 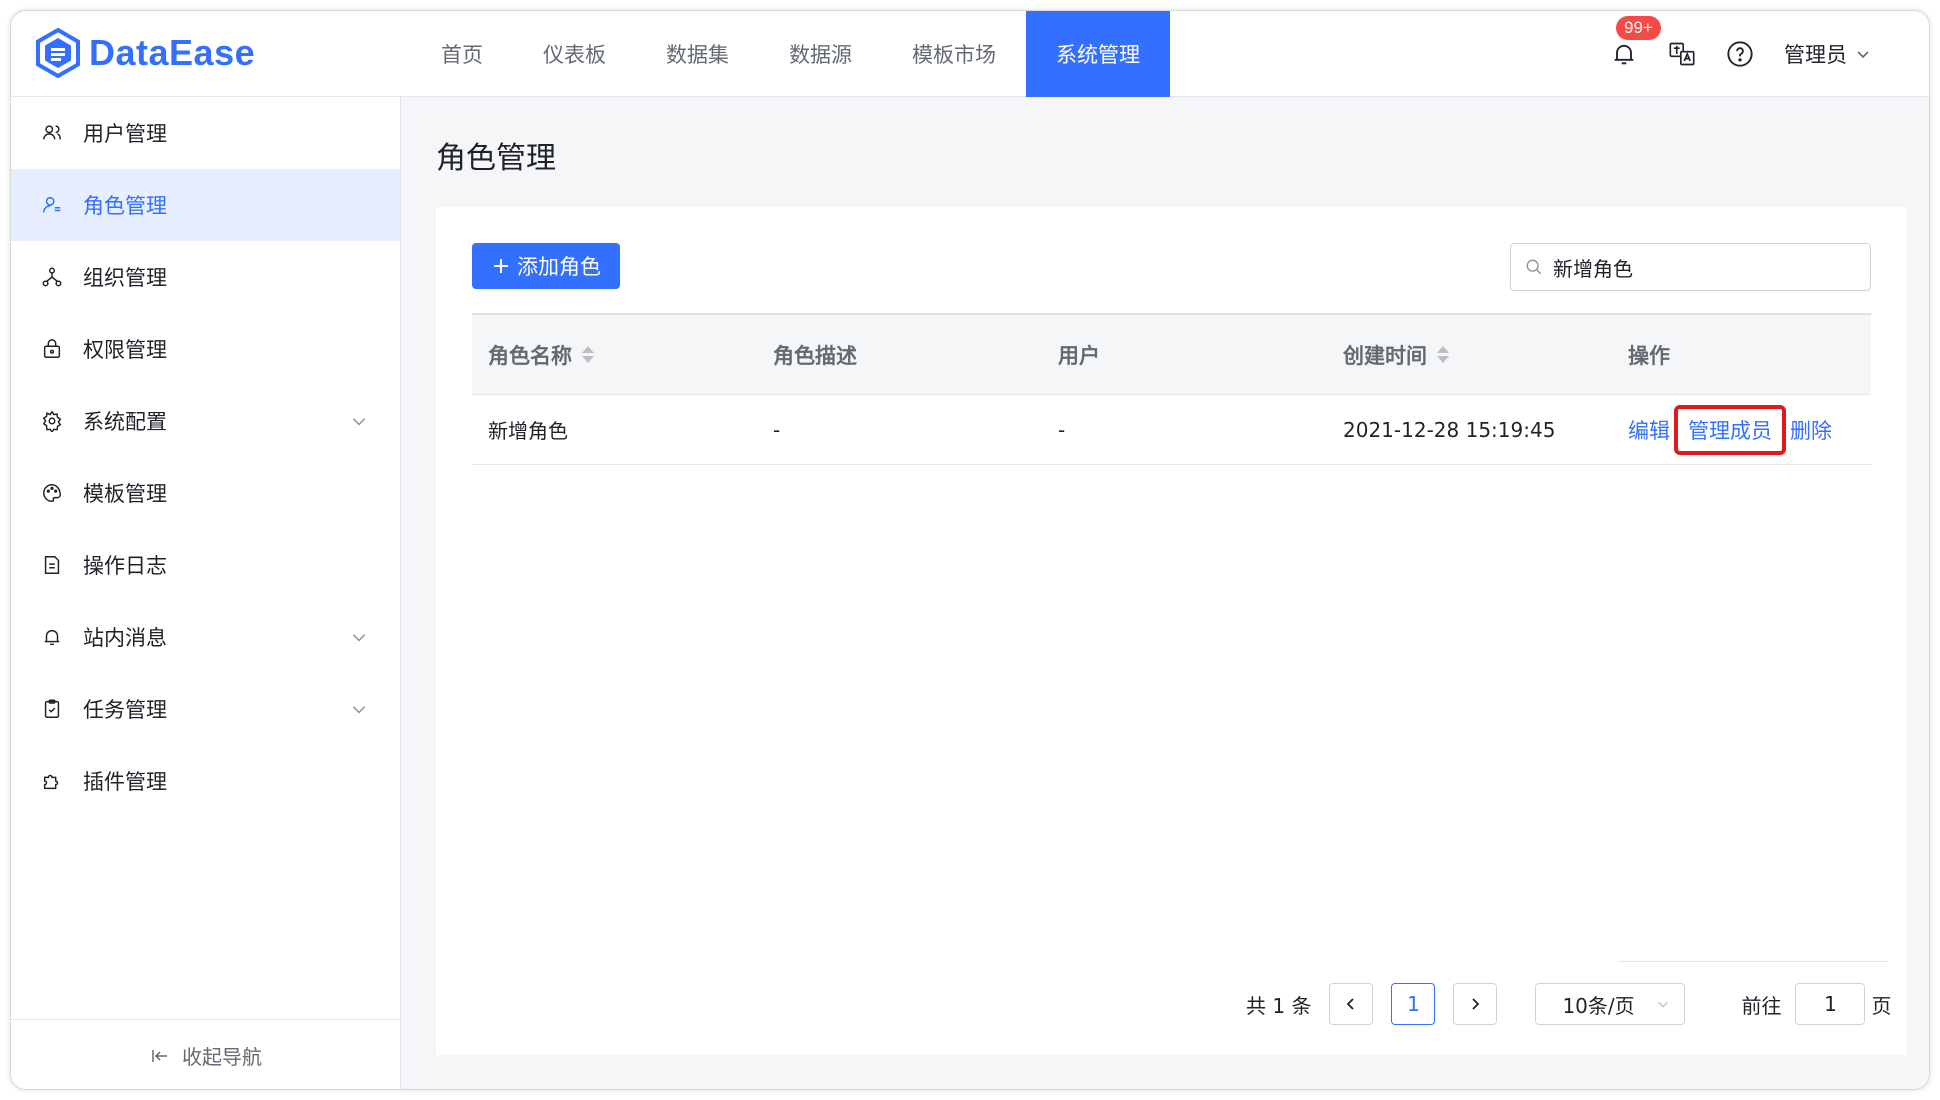 What do you see at coordinates (52, 132) in the screenshot?
I see `users-icon` at bounding box center [52, 132].